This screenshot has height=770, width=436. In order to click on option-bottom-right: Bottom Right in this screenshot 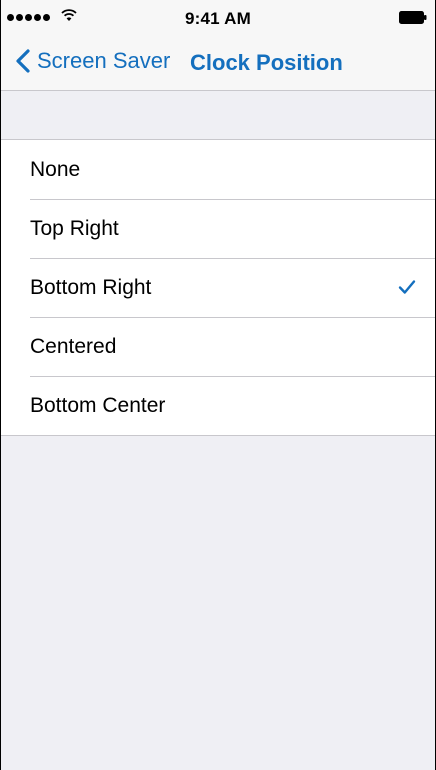, I will do `click(218, 287)`.